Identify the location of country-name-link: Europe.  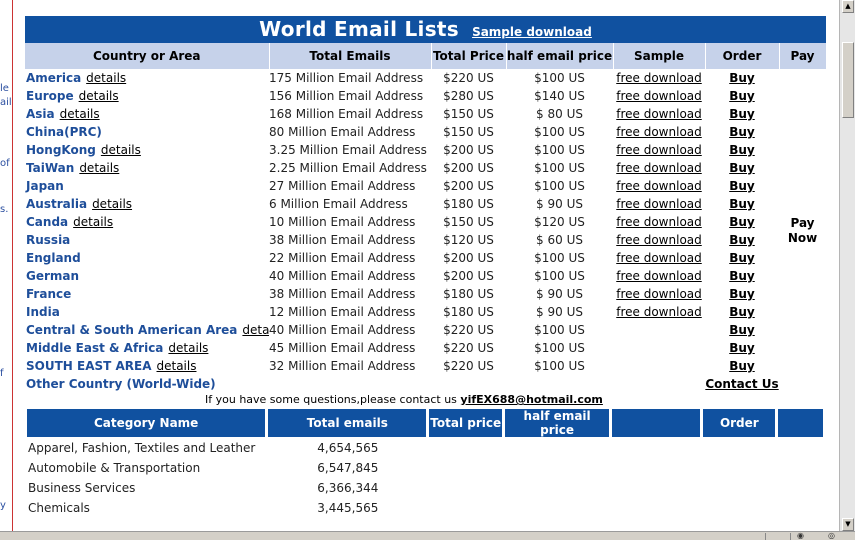
(50, 96).